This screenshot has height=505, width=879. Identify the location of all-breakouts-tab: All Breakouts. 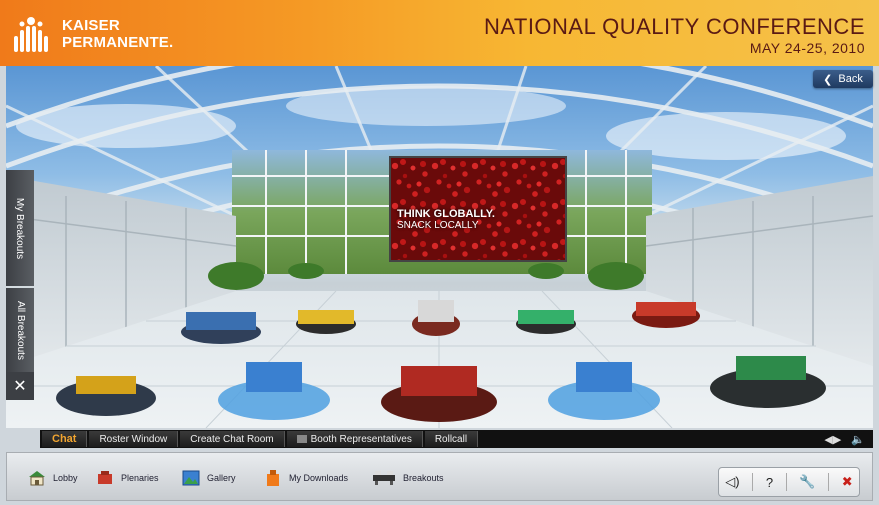
(20, 330).